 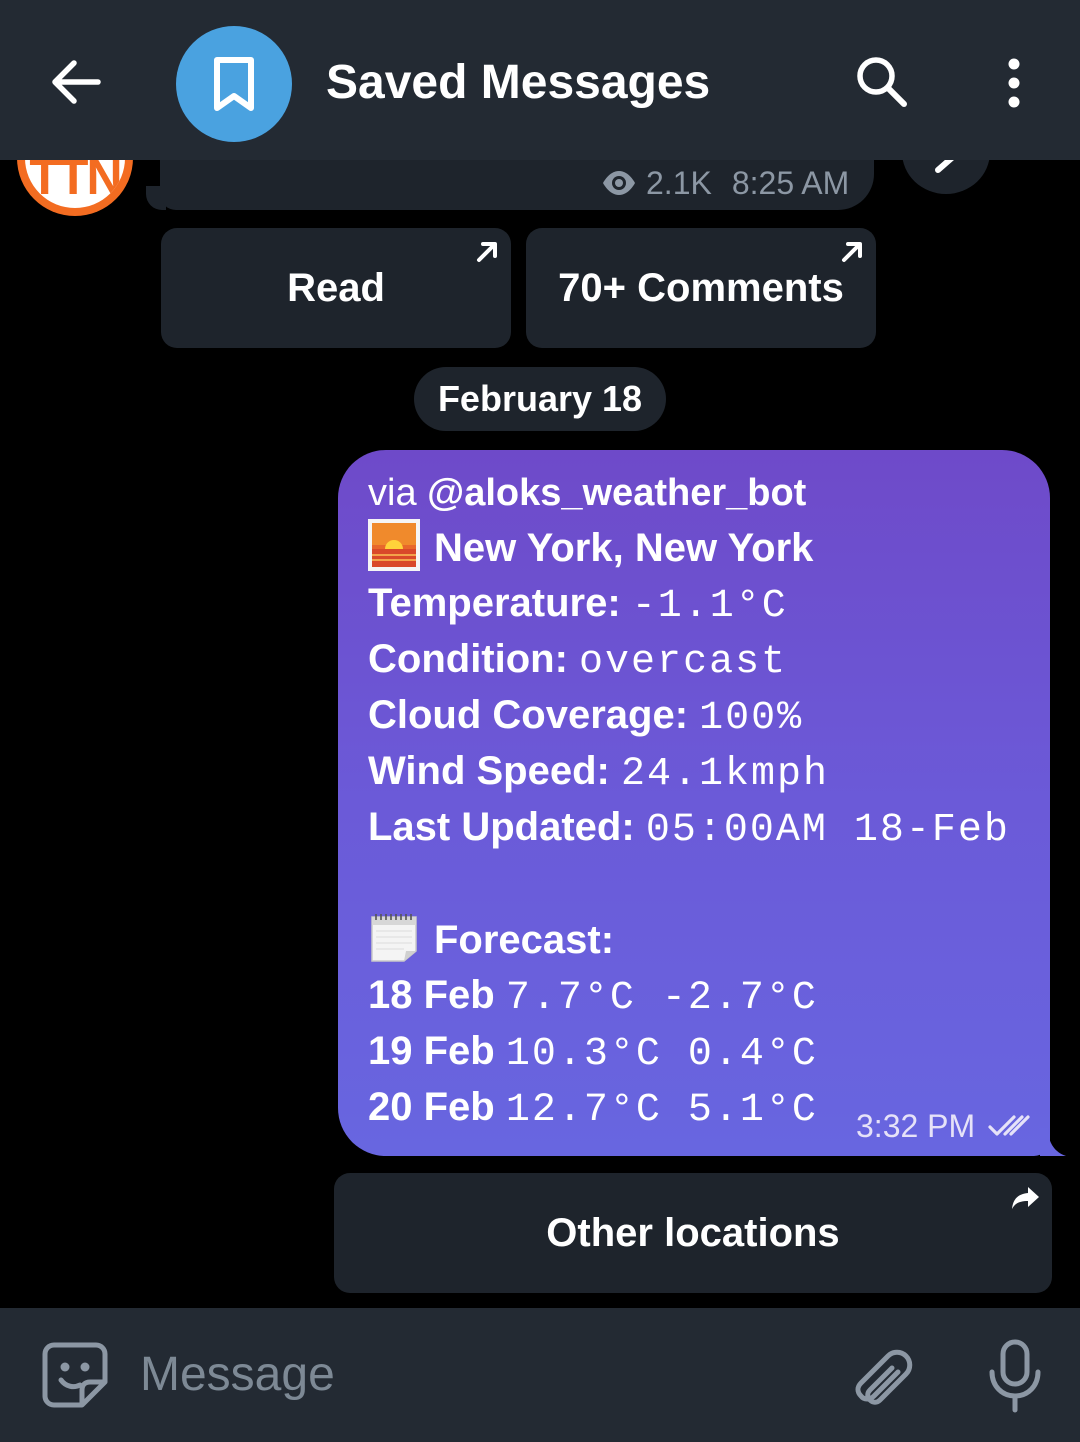 I want to click on location-line: New York, New York, so click(x=590, y=547).